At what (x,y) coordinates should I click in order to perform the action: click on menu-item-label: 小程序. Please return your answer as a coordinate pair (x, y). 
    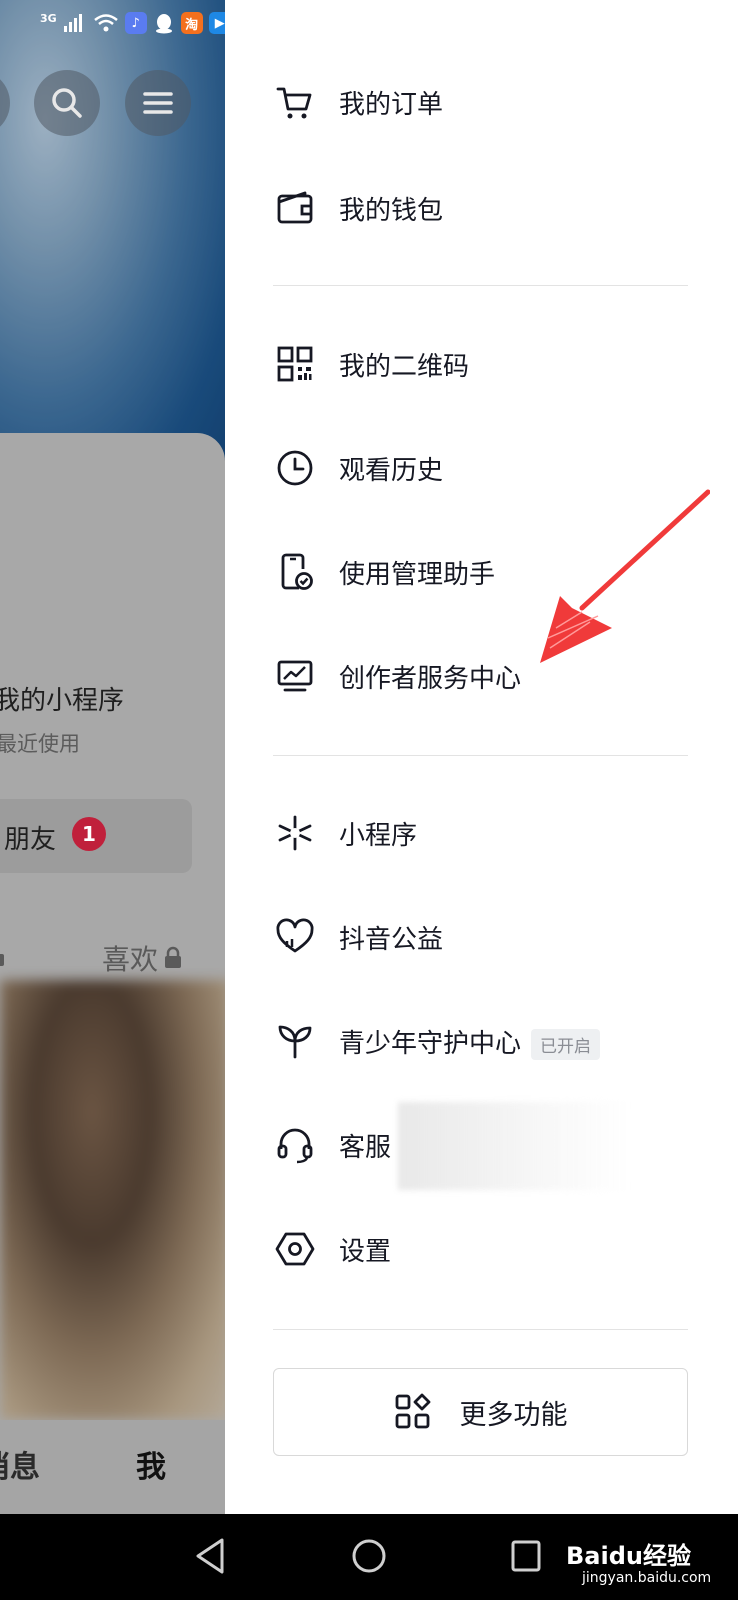
    Looking at the image, I should click on (378, 835).